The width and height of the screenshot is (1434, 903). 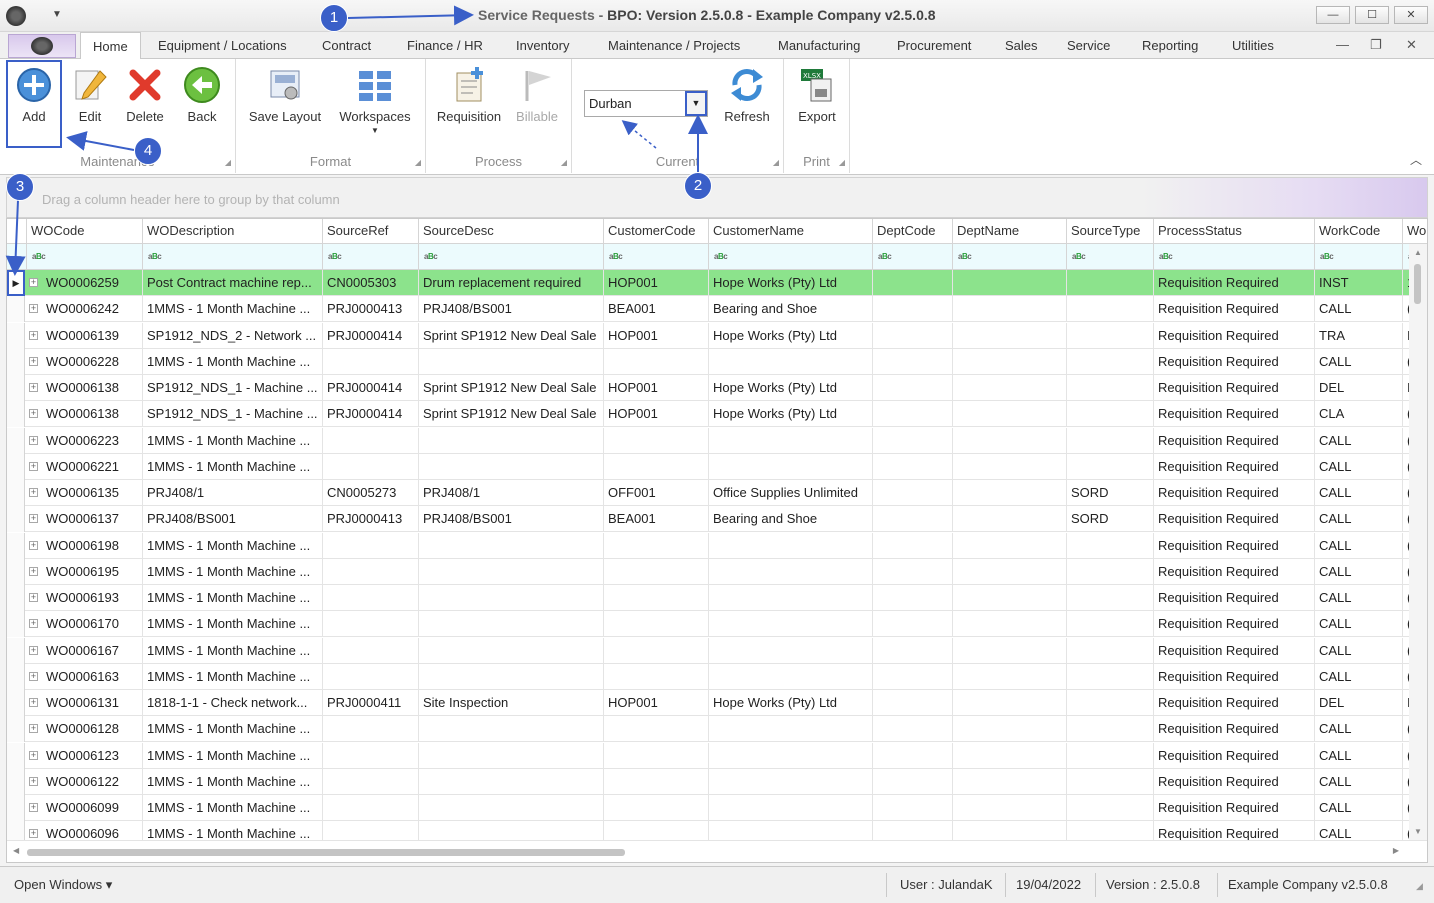 I want to click on cell-sourcedesc: Sprint SP1912 New Deal Sale, so click(x=510, y=414).